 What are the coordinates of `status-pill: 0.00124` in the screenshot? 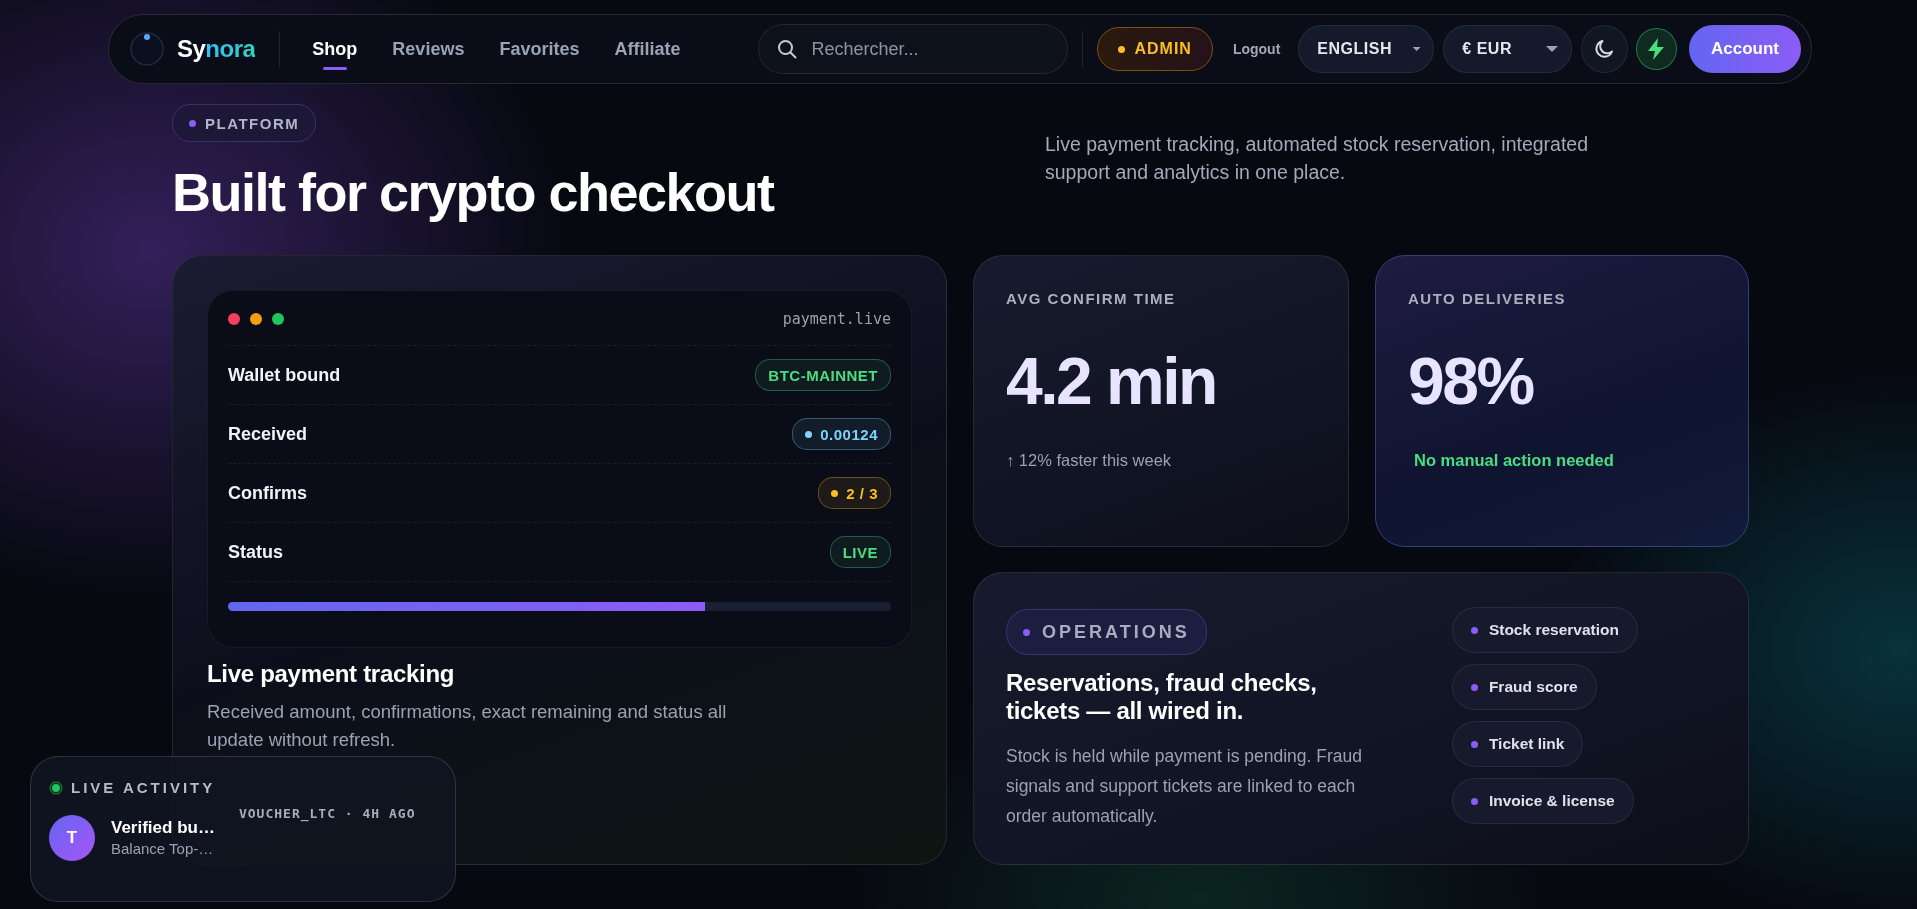 It's located at (841, 434).